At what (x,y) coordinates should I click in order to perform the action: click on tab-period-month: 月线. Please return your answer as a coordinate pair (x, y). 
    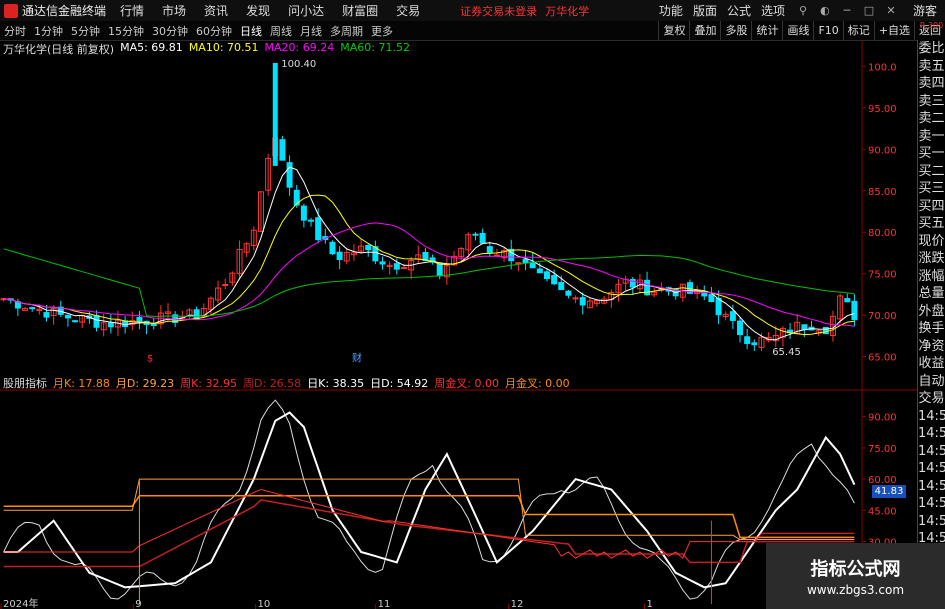
    Looking at the image, I should click on (311, 31).